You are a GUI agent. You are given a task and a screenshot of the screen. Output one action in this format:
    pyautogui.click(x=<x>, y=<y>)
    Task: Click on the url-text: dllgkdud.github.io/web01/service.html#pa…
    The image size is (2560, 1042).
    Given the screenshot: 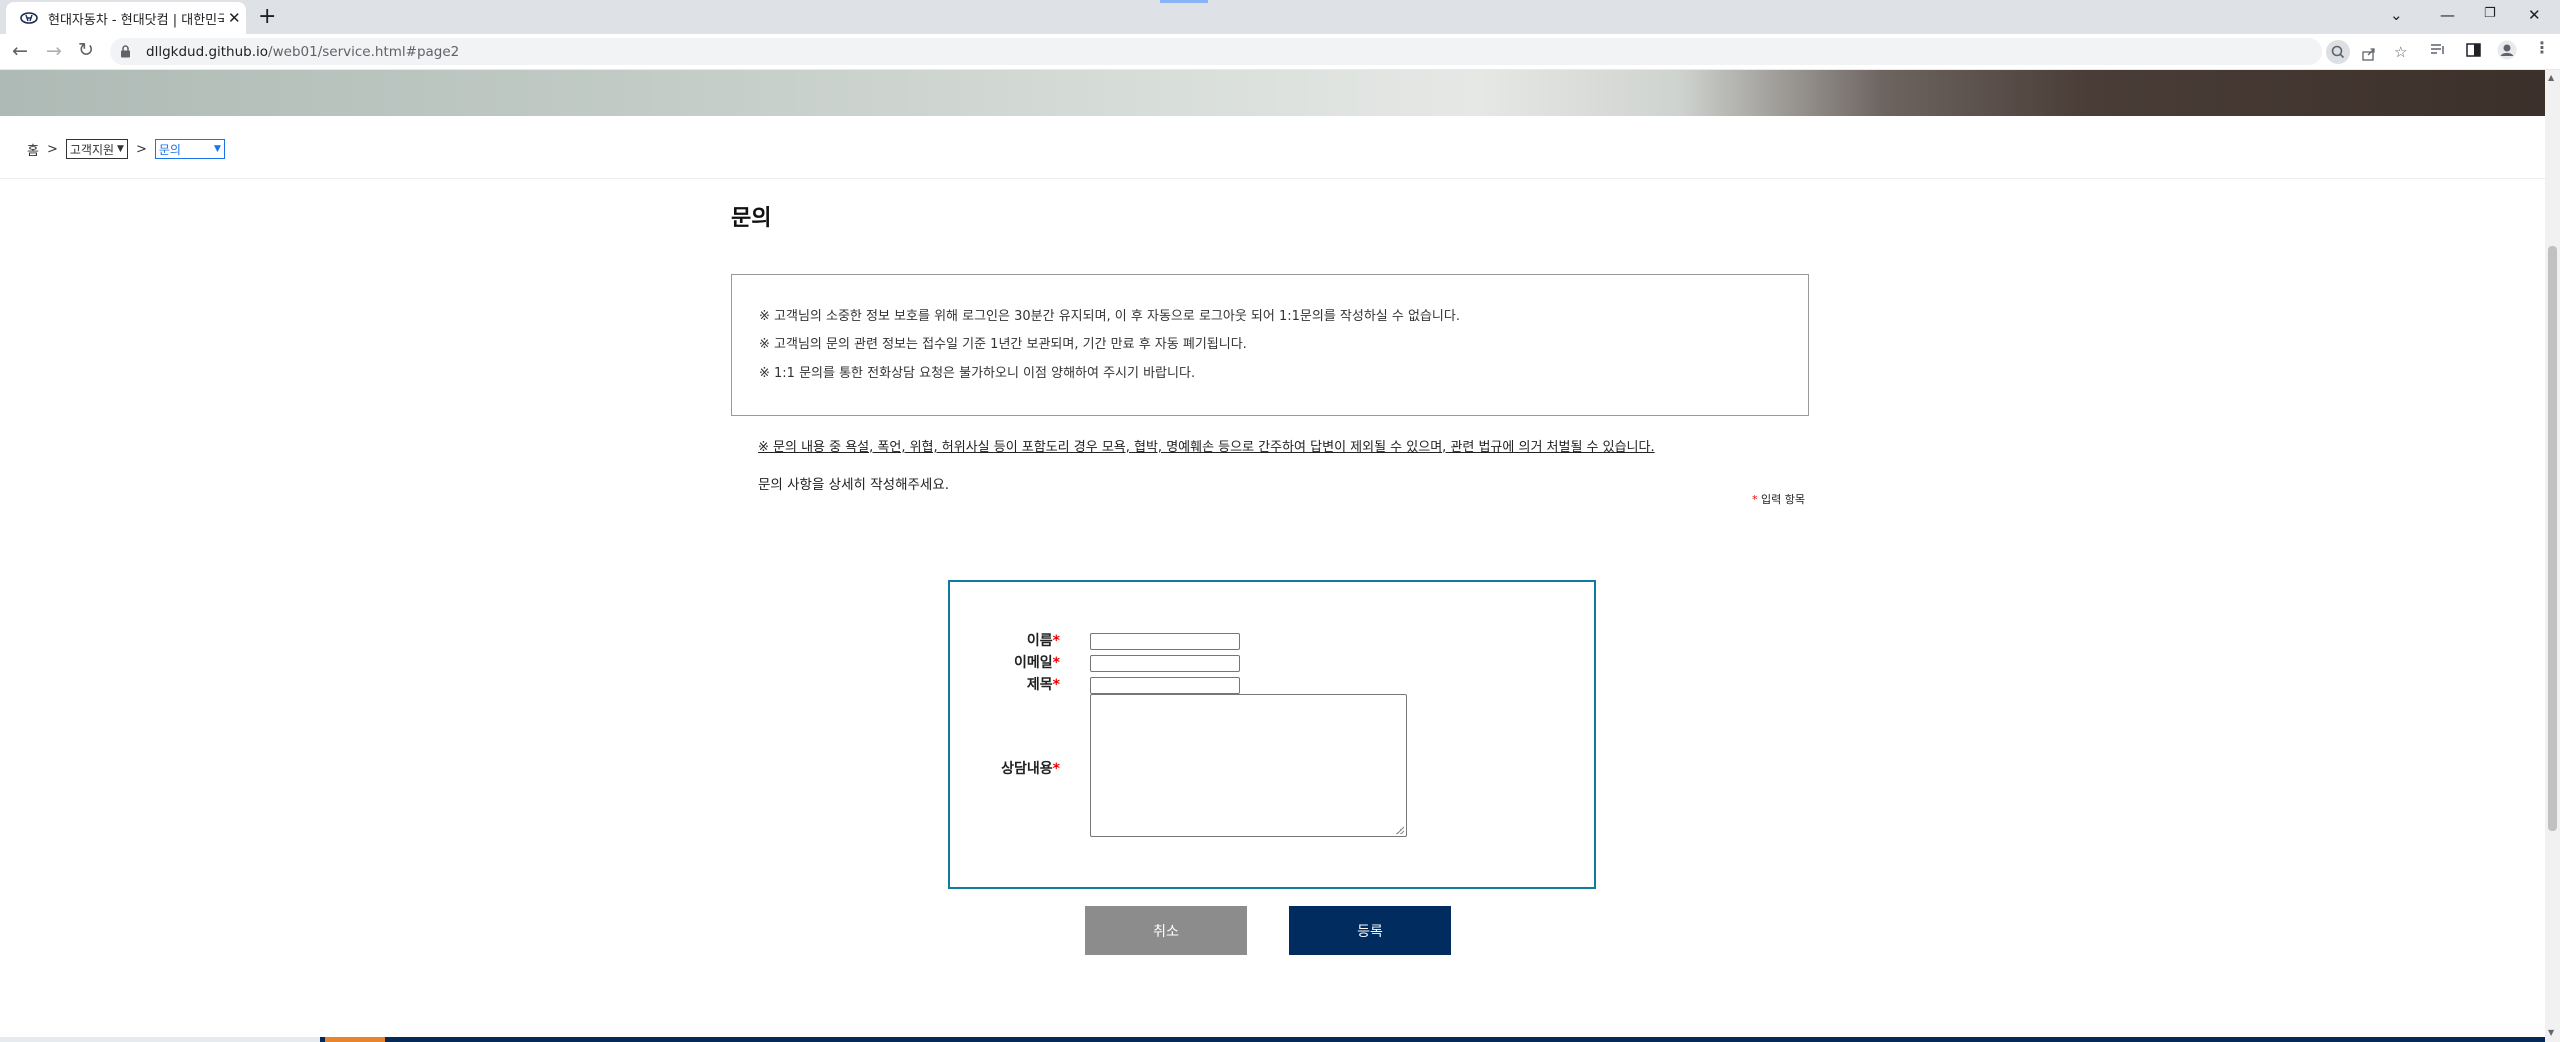 What is the action you would take?
    pyautogui.click(x=303, y=51)
    